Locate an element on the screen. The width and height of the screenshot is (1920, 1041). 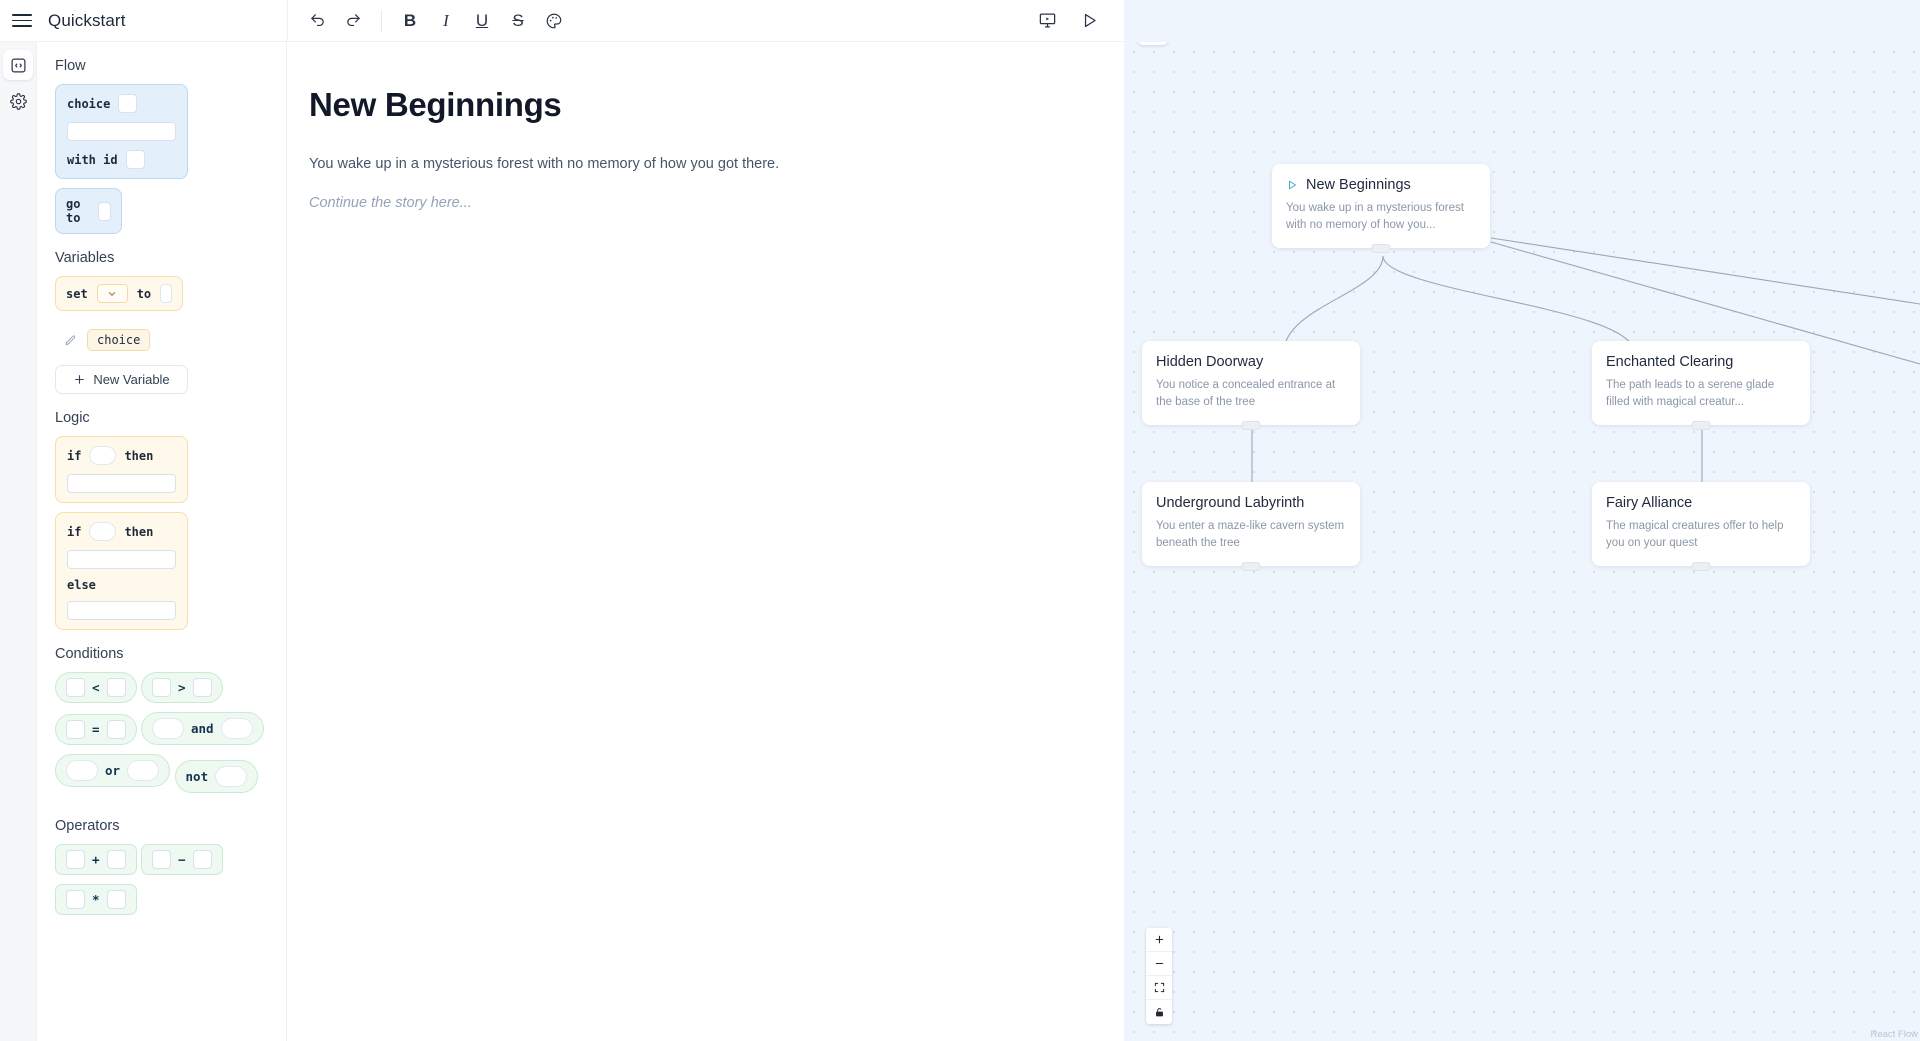
undo-button is located at coordinates (317, 21).